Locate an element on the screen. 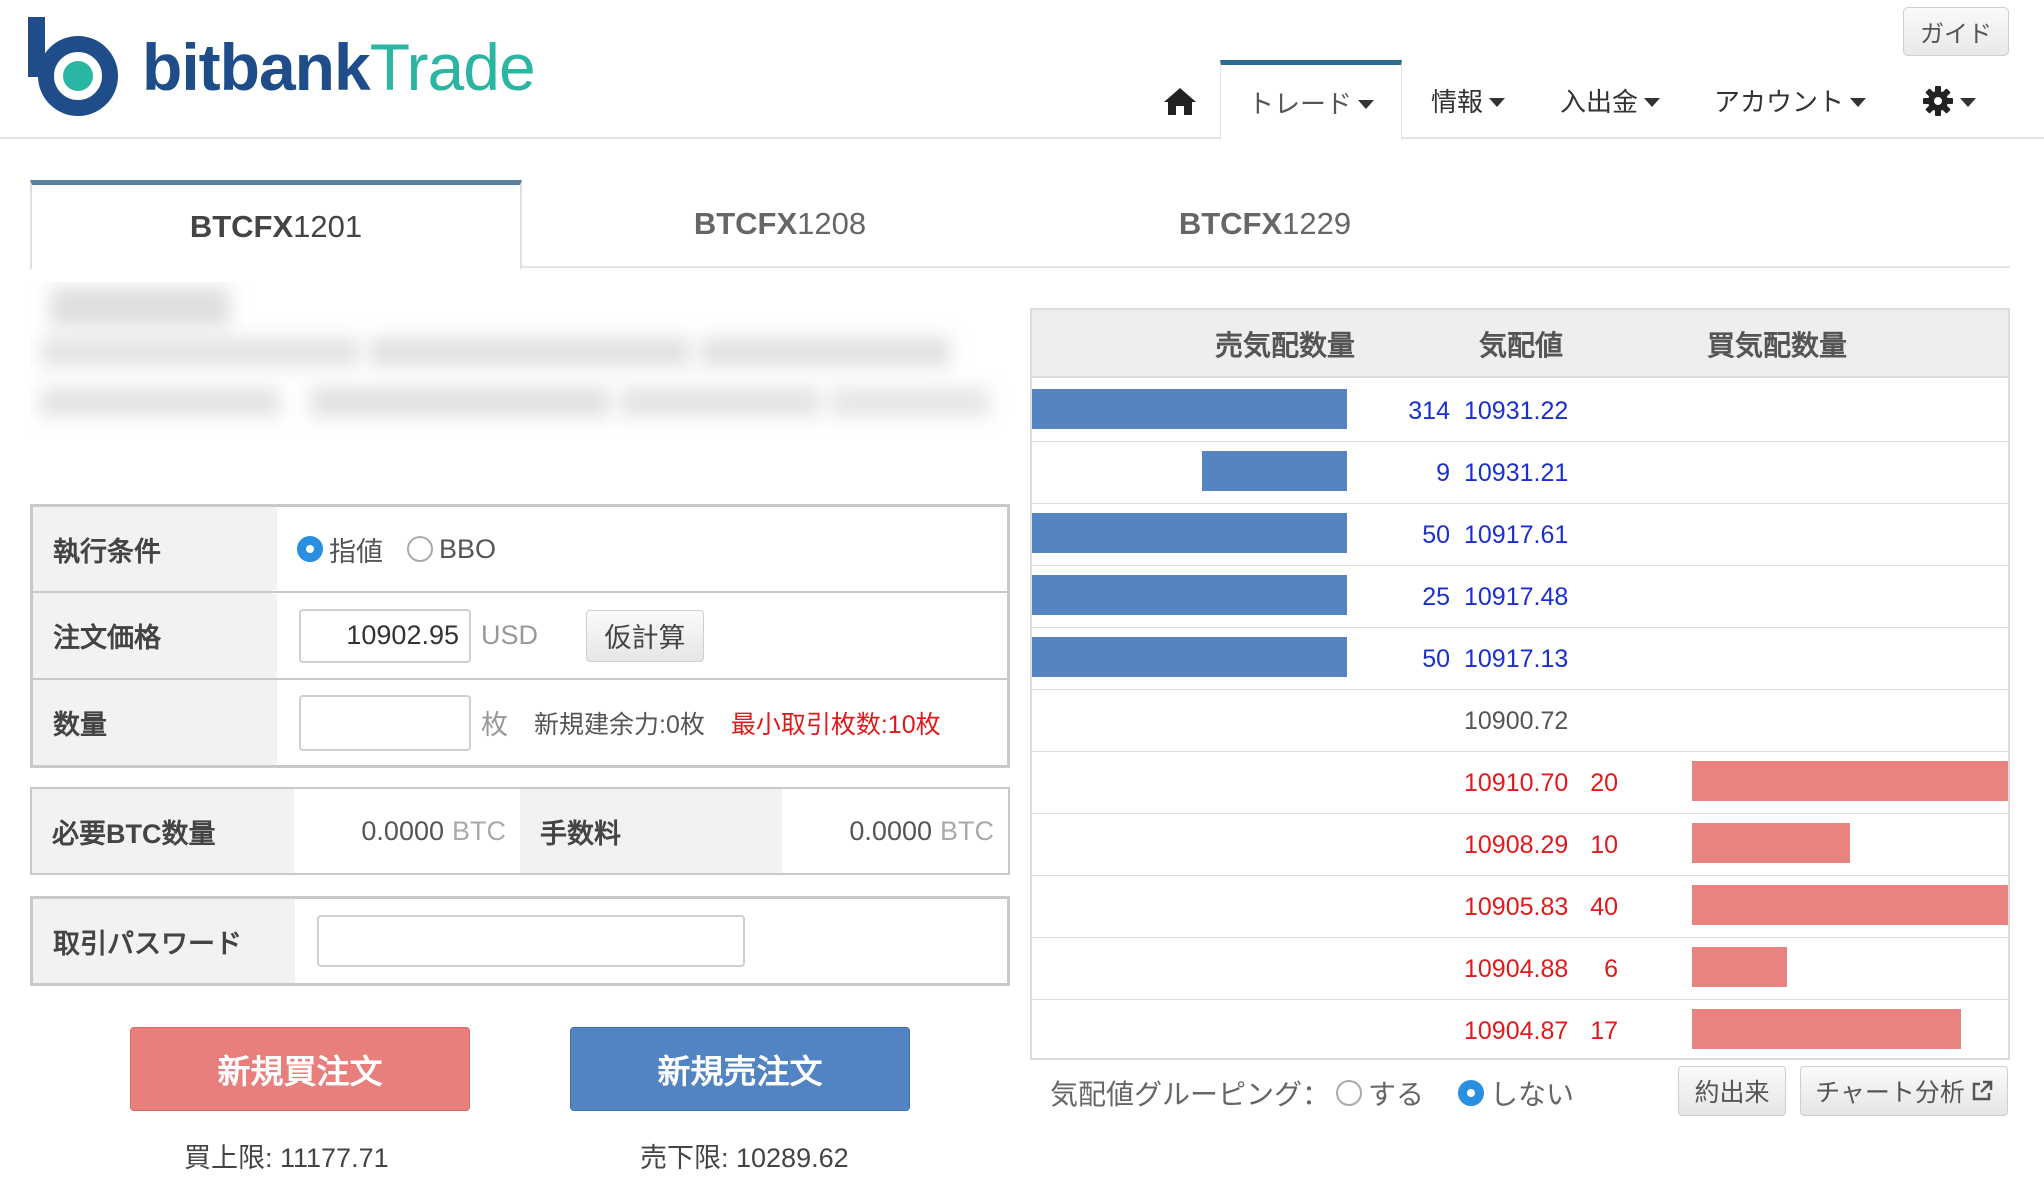  ask-row: 50 10917.61 is located at coordinates (1520, 535).